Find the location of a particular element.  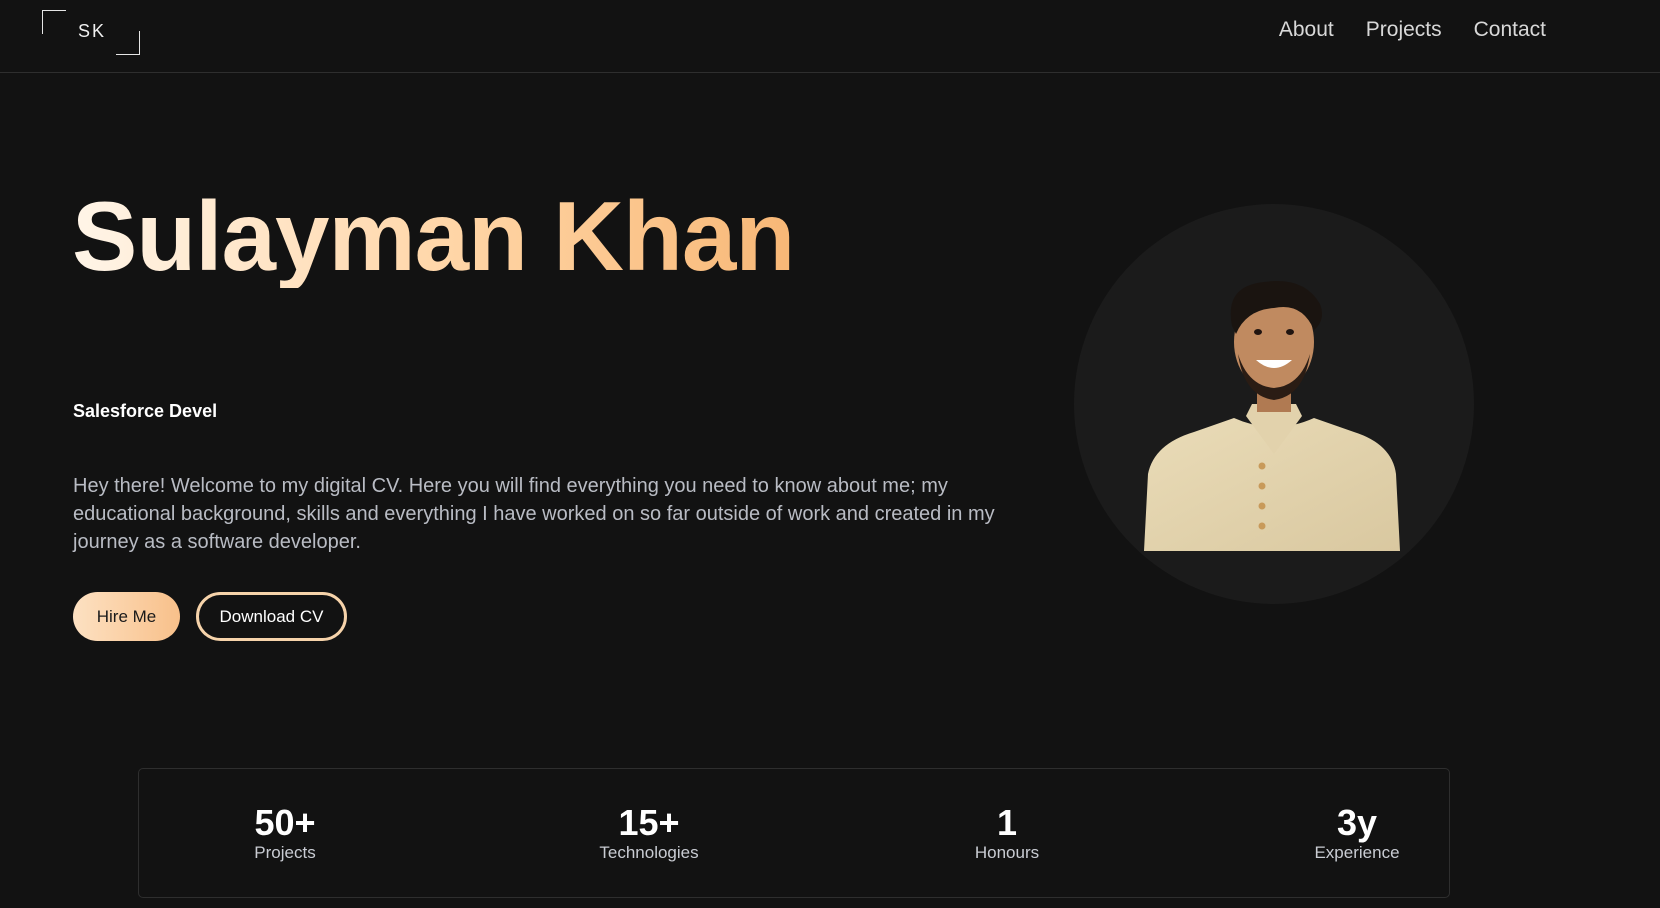

hero-name: Sulayman Khan is located at coordinates (433, 236).